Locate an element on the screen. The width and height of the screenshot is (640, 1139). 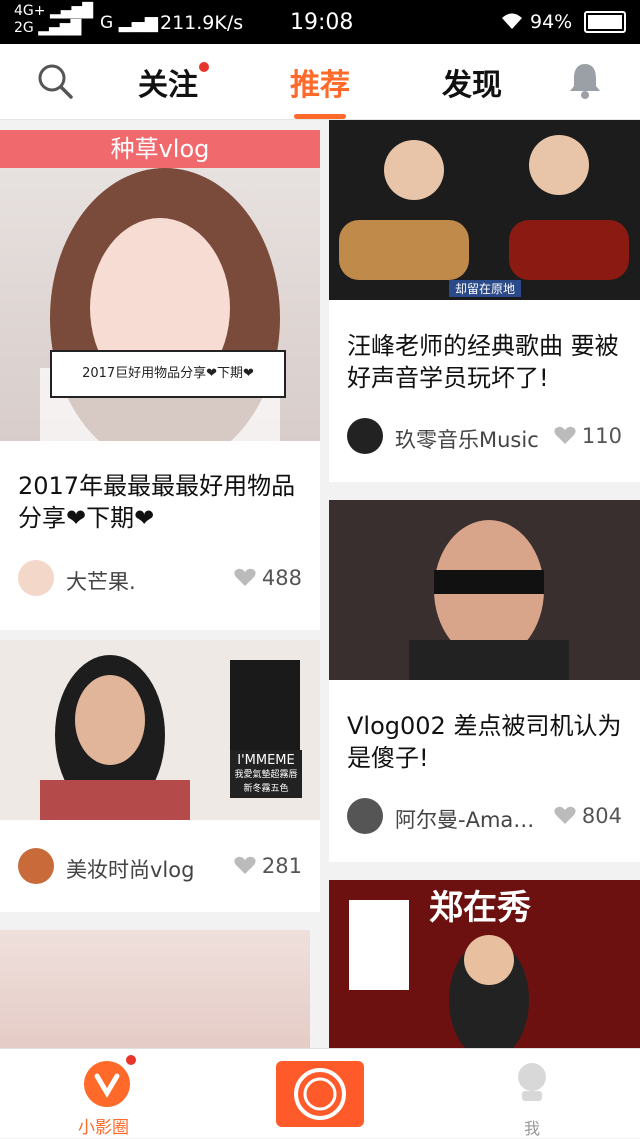
home-icon is located at coordinates (107, 1084).